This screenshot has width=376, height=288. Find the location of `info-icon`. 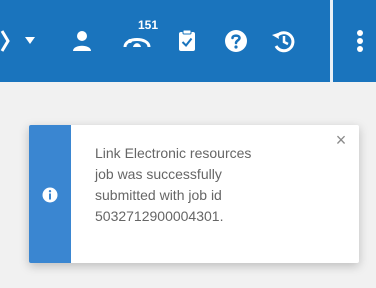

info-icon is located at coordinates (50, 195).